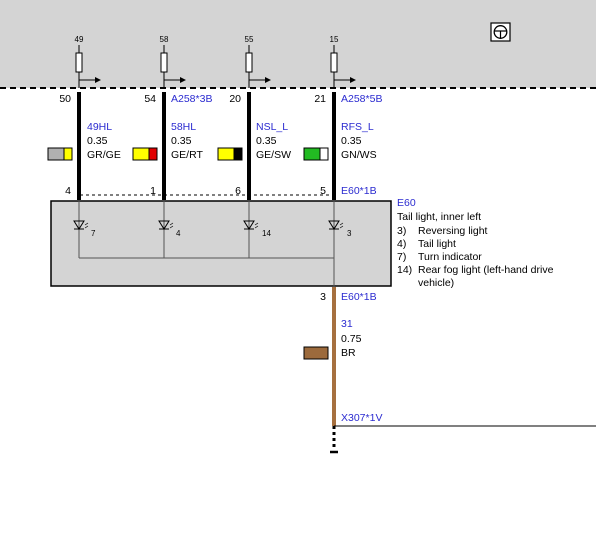 The height and width of the screenshot is (546, 596). What do you see at coordinates (104, 155) in the screenshot?
I see `wire-color-code: GR/GE` at bounding box center [104, 155].